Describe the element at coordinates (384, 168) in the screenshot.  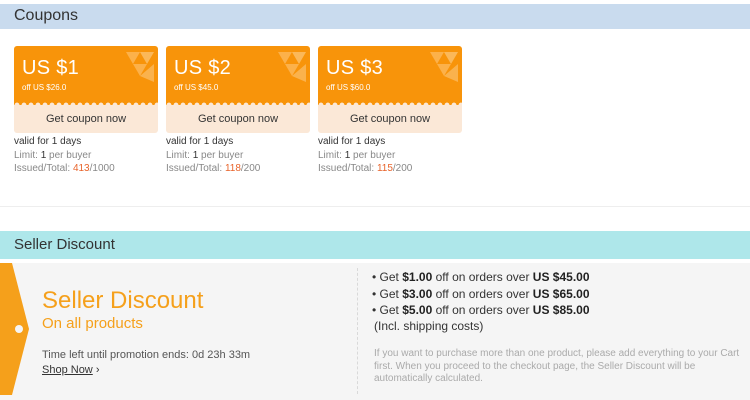
I see `issued-count: 115` at that location.